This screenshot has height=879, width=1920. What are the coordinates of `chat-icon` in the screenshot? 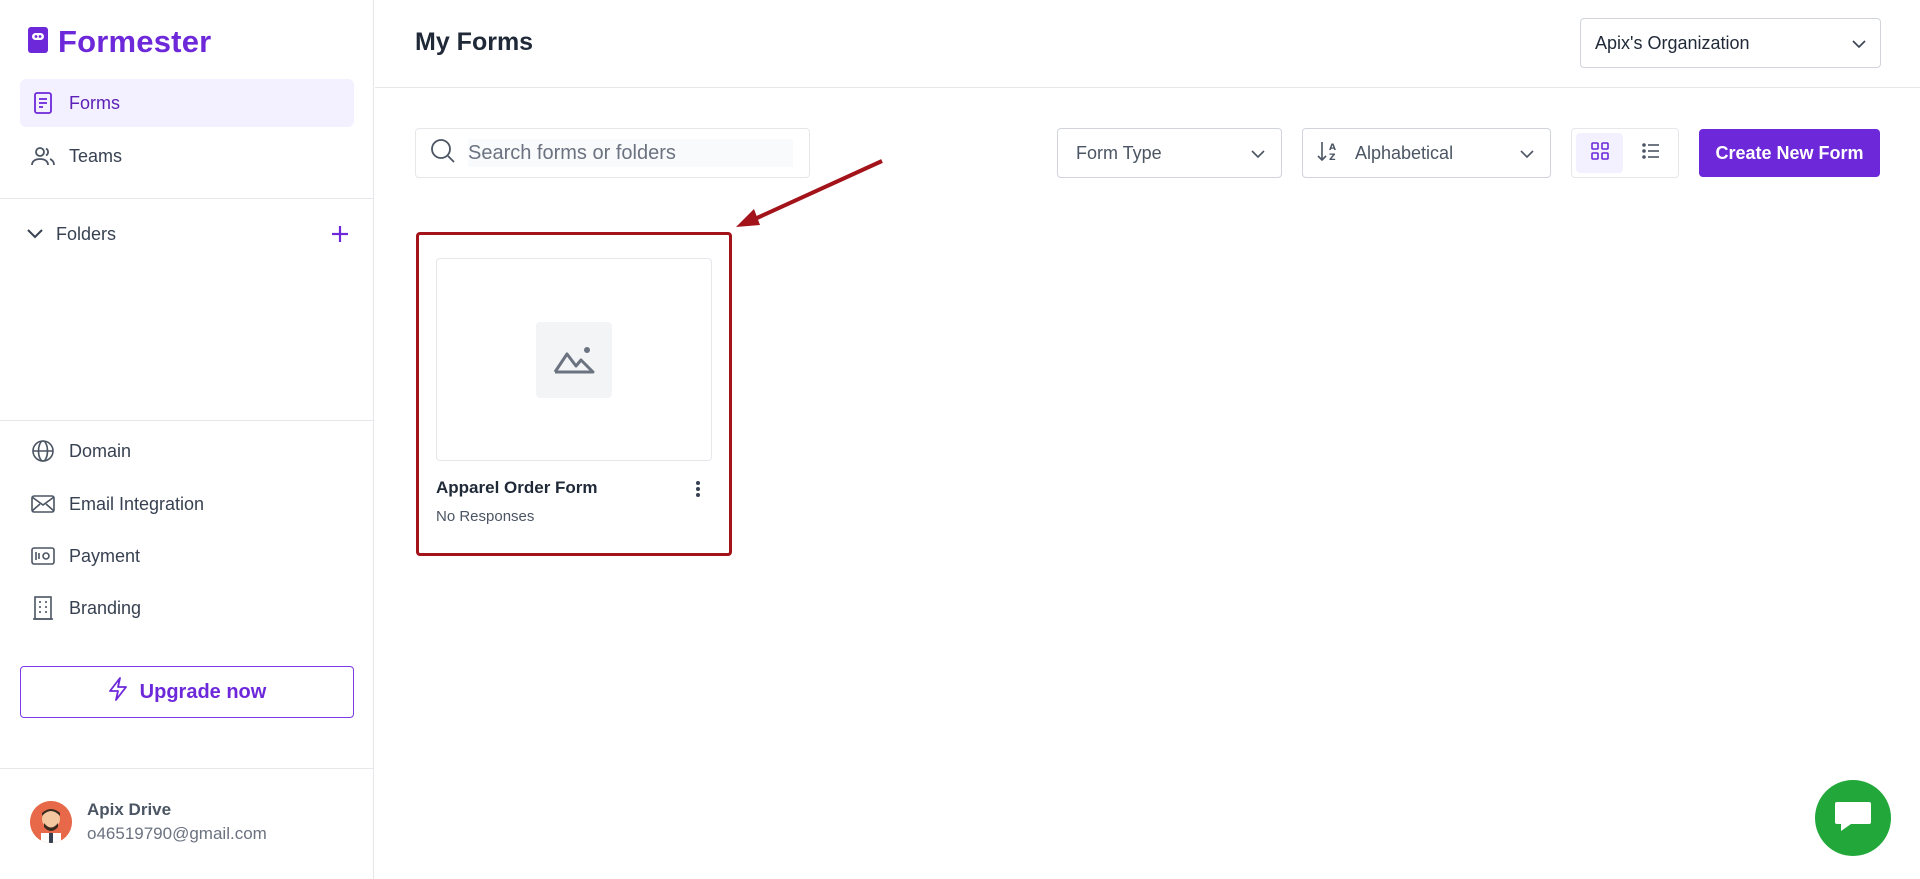 It's located at (1853, 818).